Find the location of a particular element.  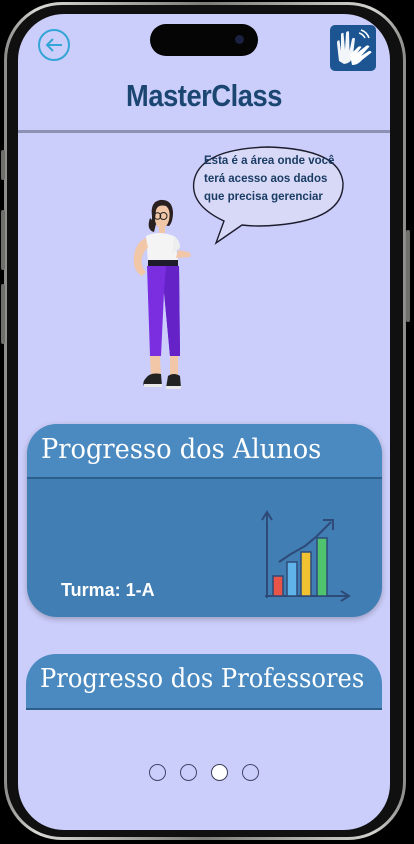

sign-language-button is located at coordinates (353, 48).